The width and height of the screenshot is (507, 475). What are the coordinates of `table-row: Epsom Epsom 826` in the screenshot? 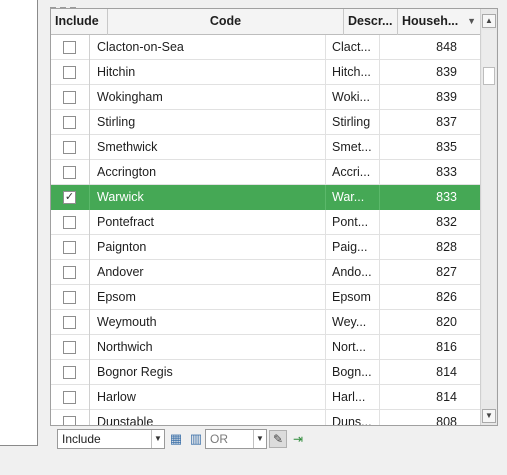 It's located at (266, 297).